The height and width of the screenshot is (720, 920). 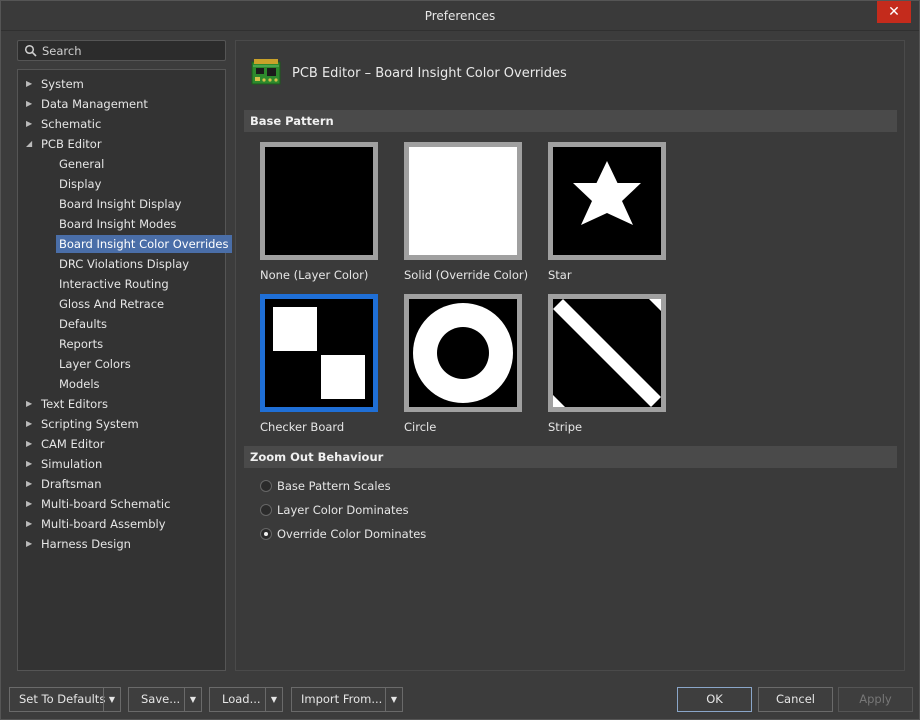 I want to click on tree-item: Board Insight Modes, so click(x=117, y=224).